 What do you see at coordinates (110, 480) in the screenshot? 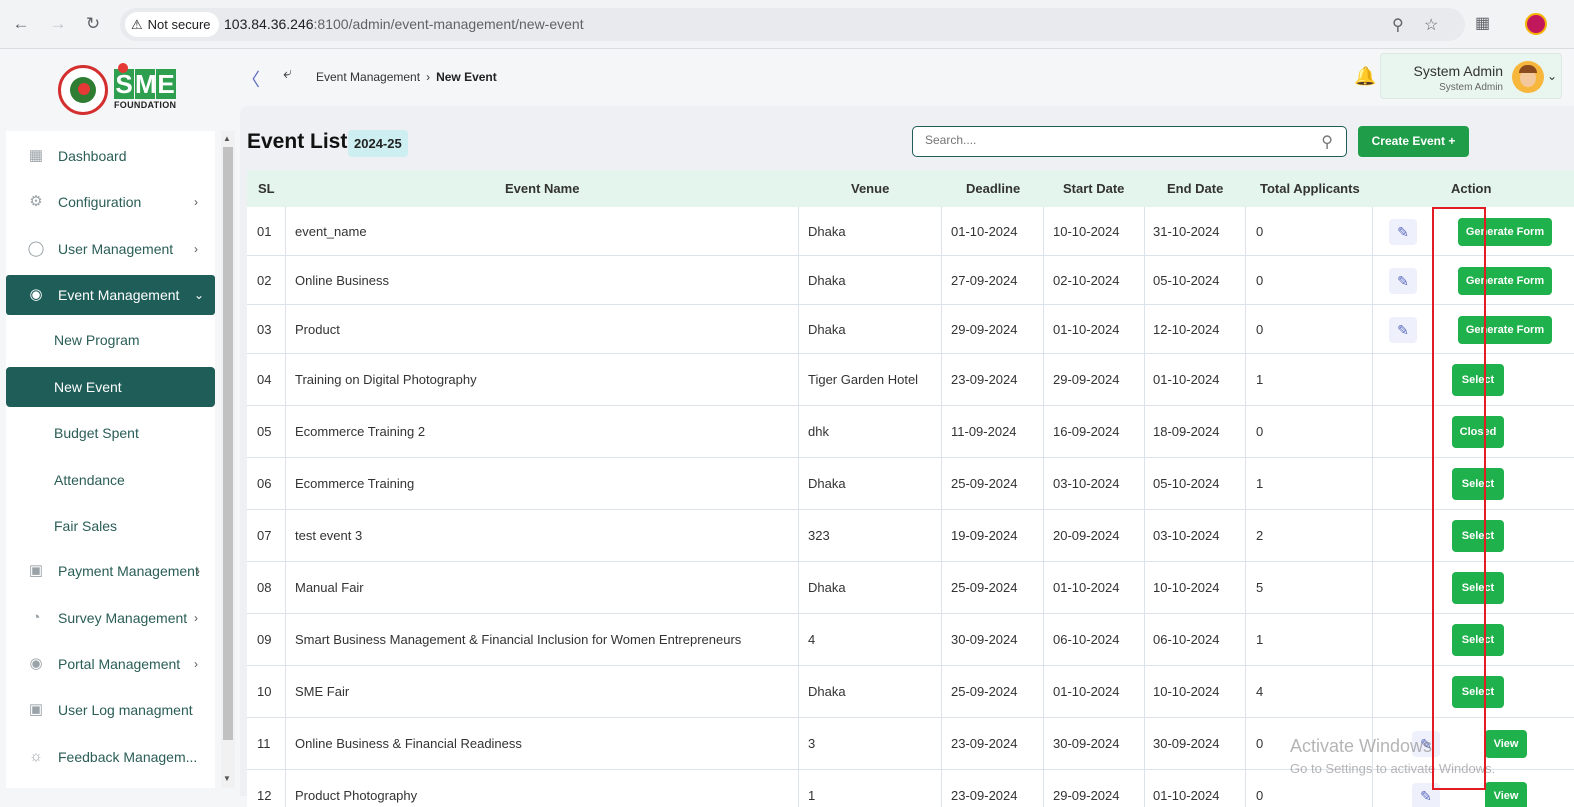
I see `sidebar-subitem-attendance: Attendance` at bounding box center [110, 480].